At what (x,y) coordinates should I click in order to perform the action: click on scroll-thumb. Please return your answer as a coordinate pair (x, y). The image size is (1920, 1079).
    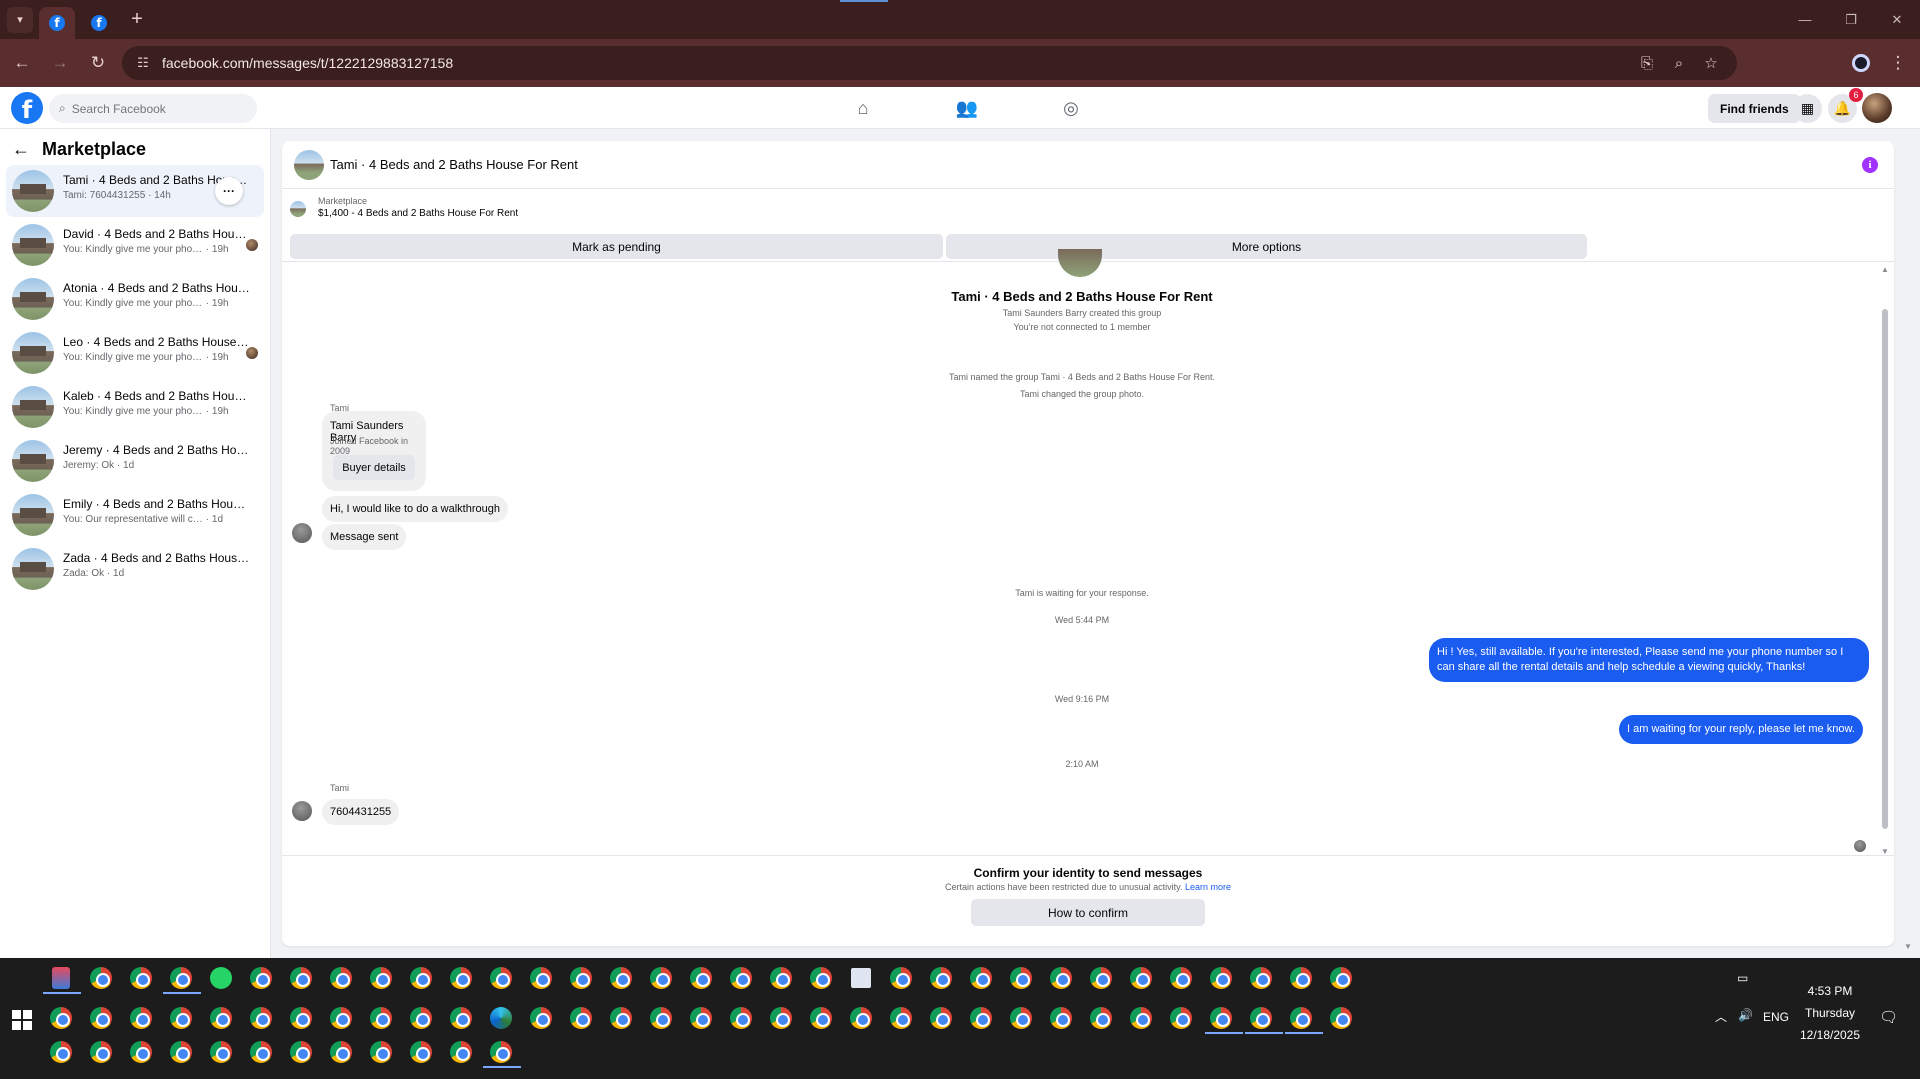
    Looking at the image, I should click on (1885, 569).